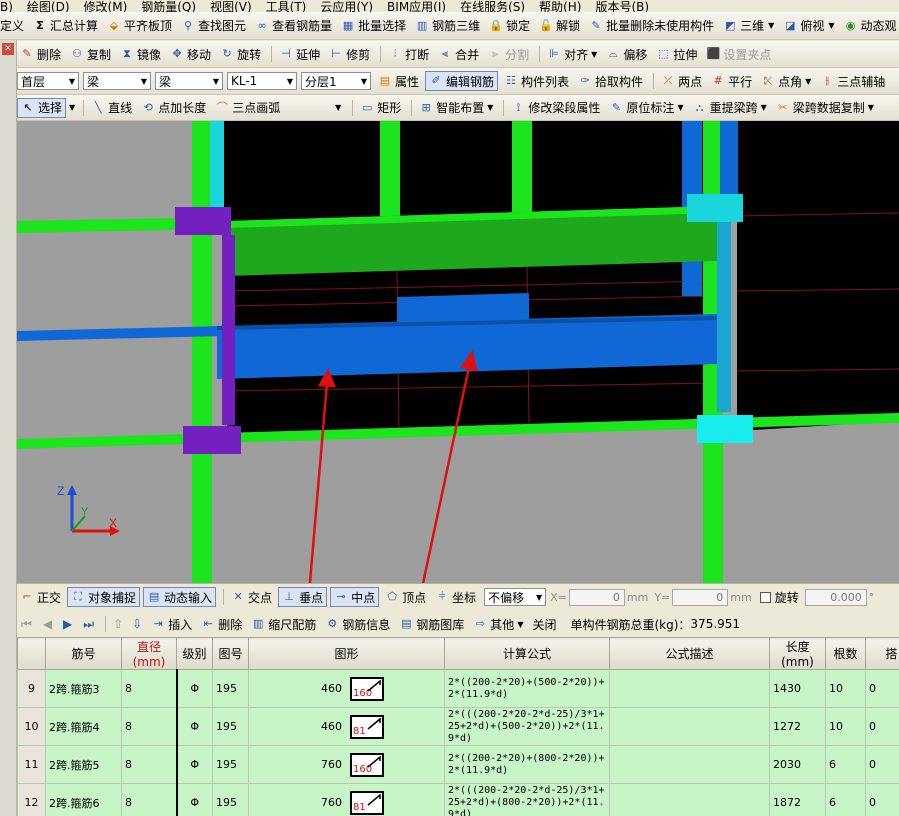 This screenshot has width=899, height=816. What do you see at coordinates (346, 653) in the screenshot?
I see `col-header-shape: 图形` at bounding box center [346, 653].